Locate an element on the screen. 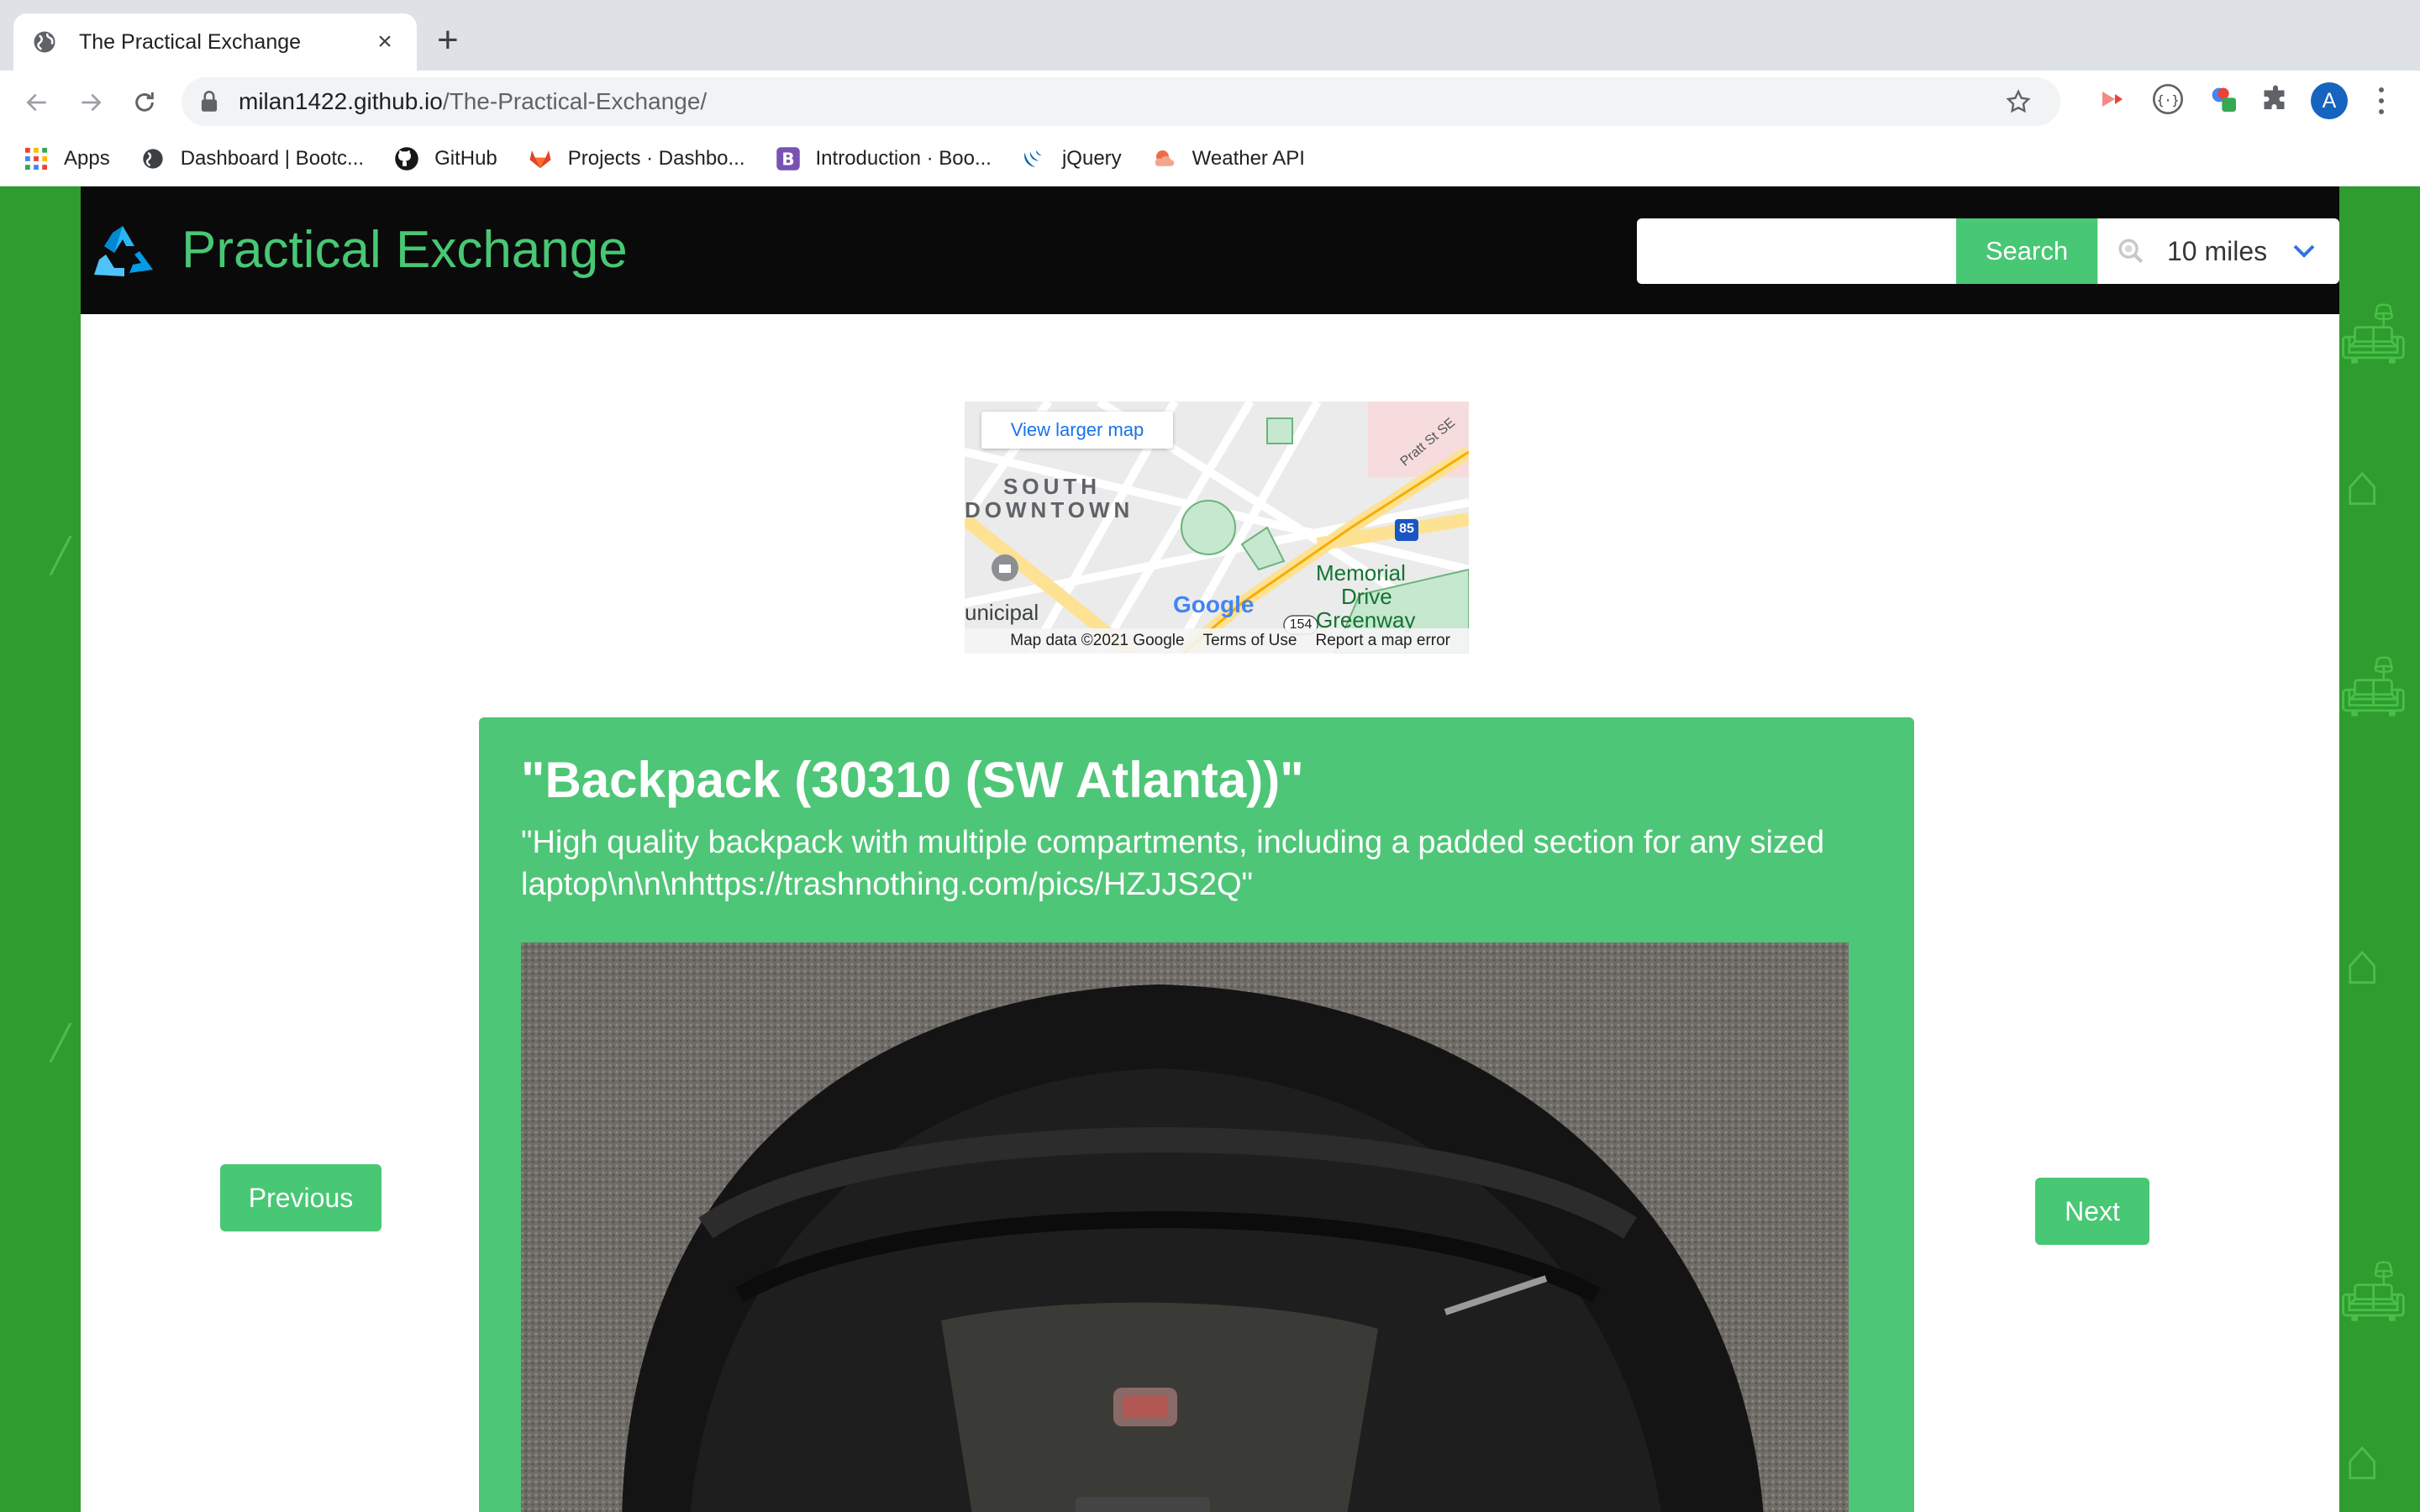  brand: Practical Exchange is located at coordinates (354, 250).